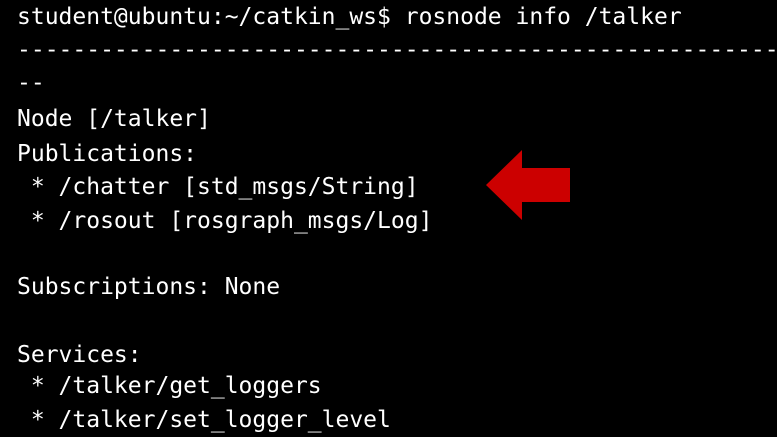  What do you see at coordinates (114, 119) in the screenshot?
I see `node-name-line: Node [/talker]` at bounding box center [114, 119].